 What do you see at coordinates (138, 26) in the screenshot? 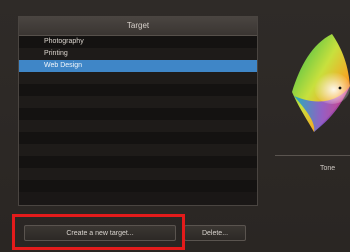
I see `list-header: Target` at bounding box center [138, 26].